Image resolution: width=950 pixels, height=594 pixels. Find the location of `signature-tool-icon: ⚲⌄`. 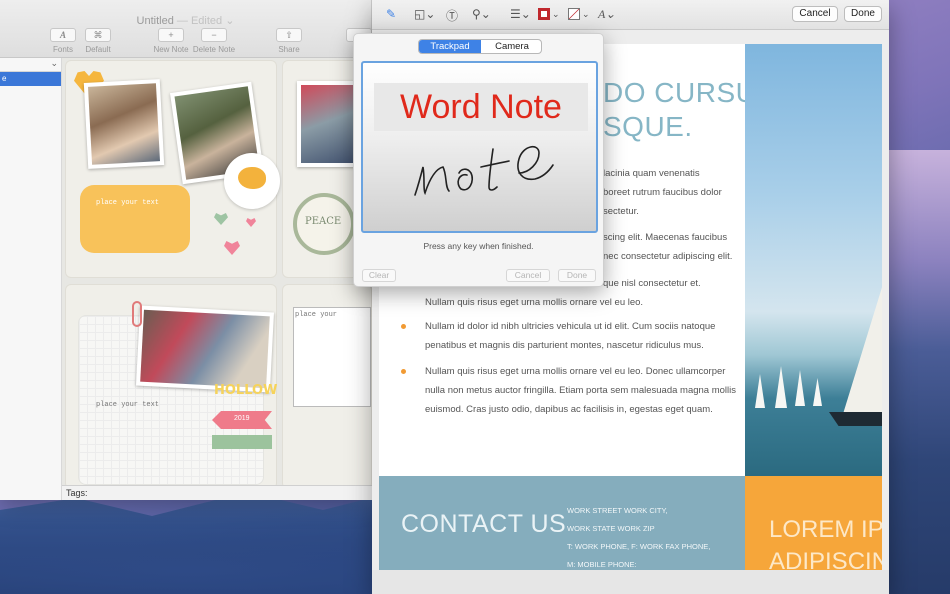

signature-tool-icon: ⚲⌄ is located at coordinates (481, 14).